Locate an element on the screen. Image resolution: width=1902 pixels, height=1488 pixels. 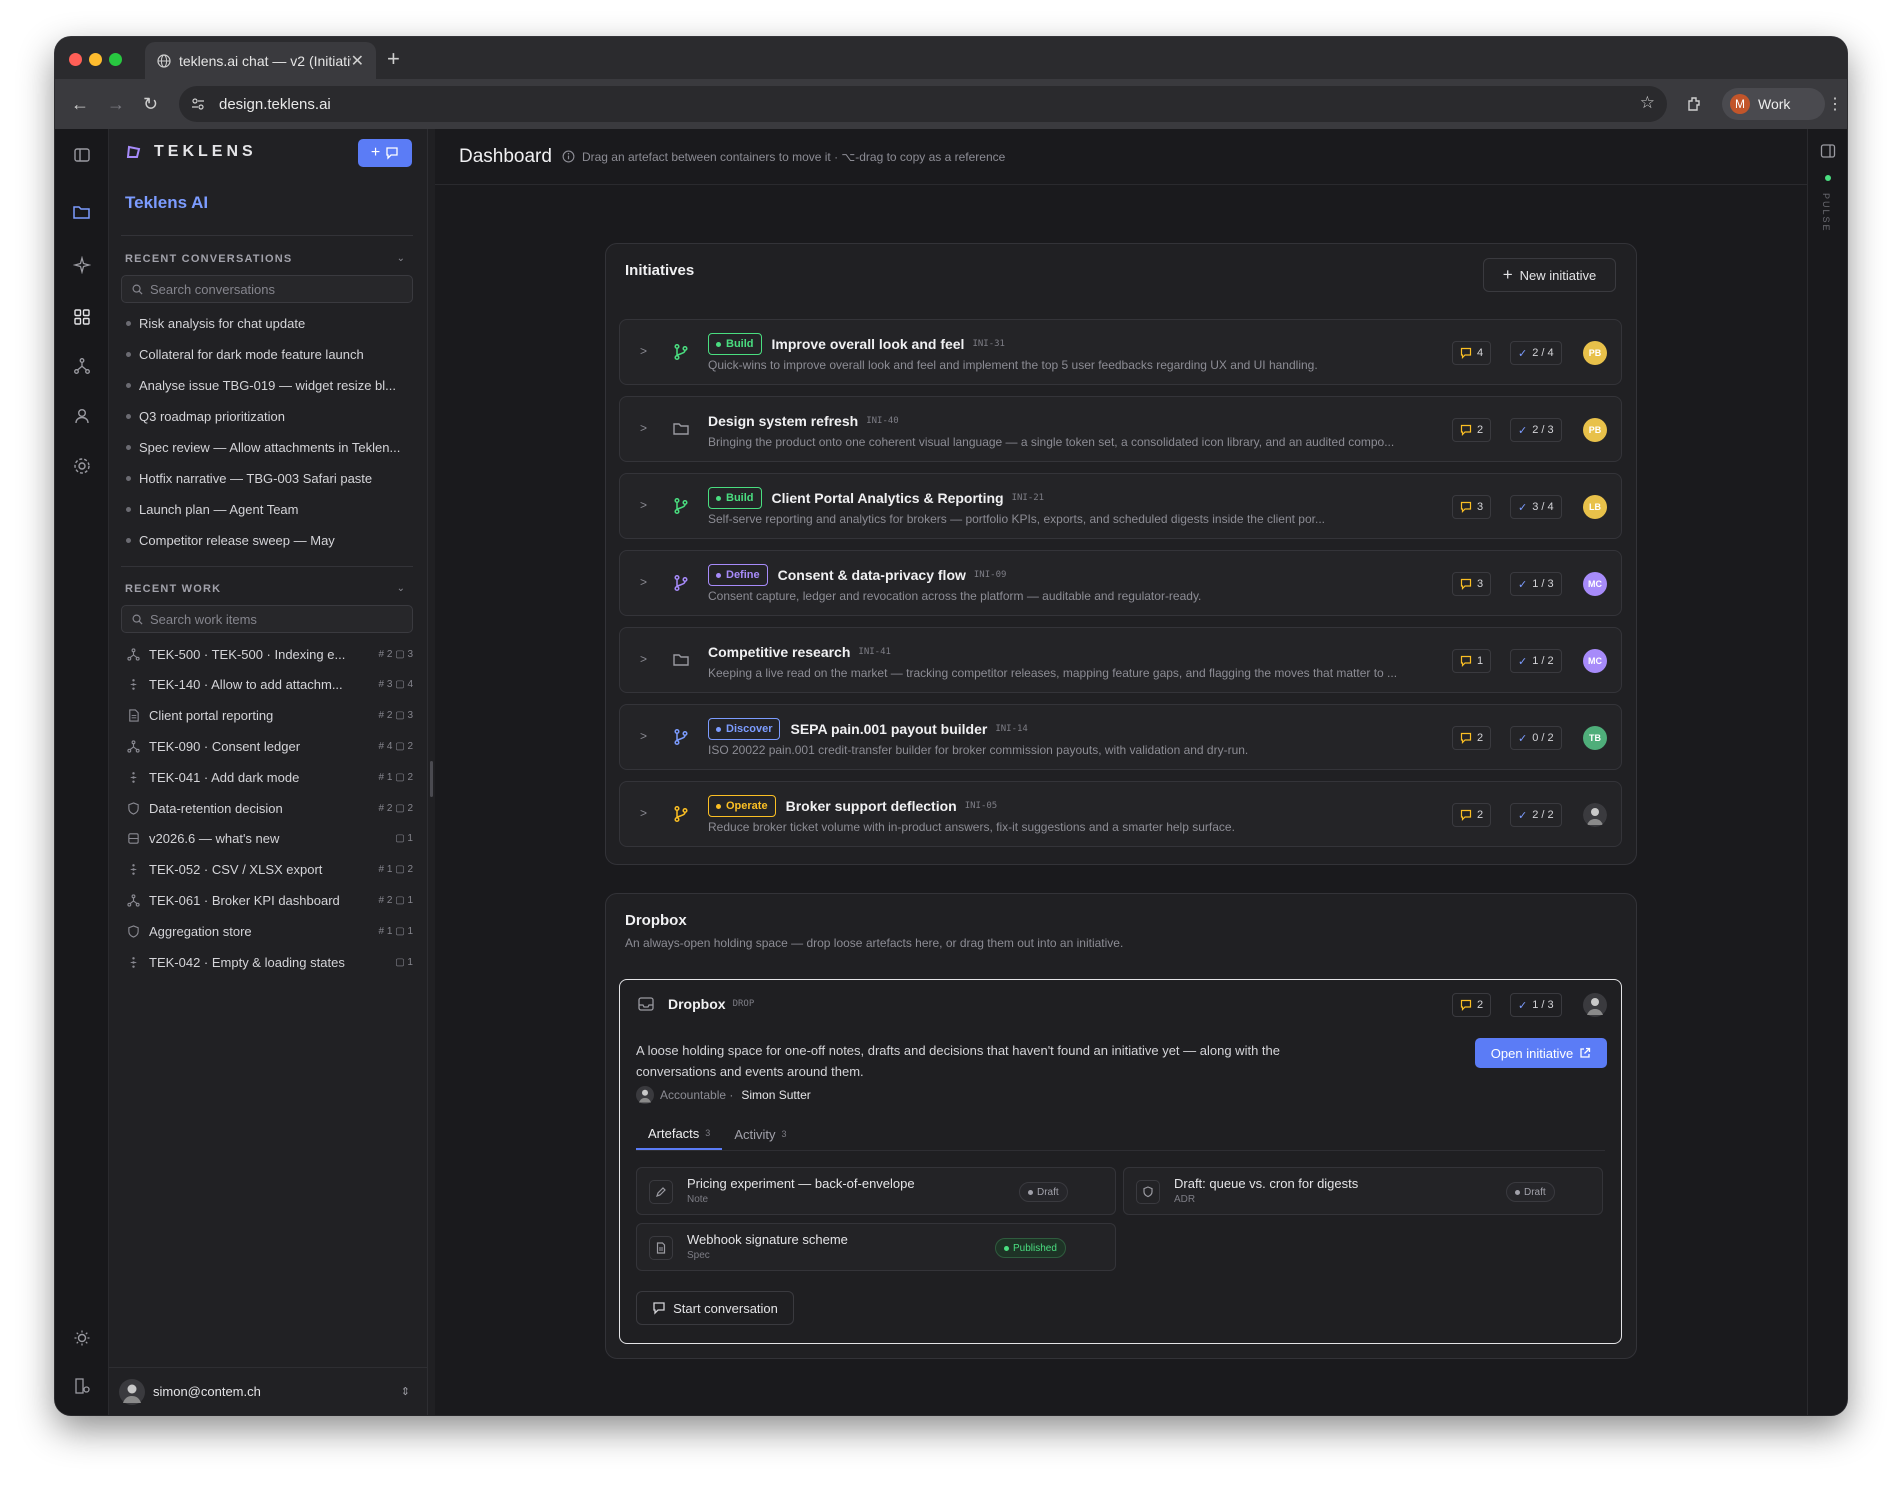
sparkle-icon is located at coordinates (82, 265).